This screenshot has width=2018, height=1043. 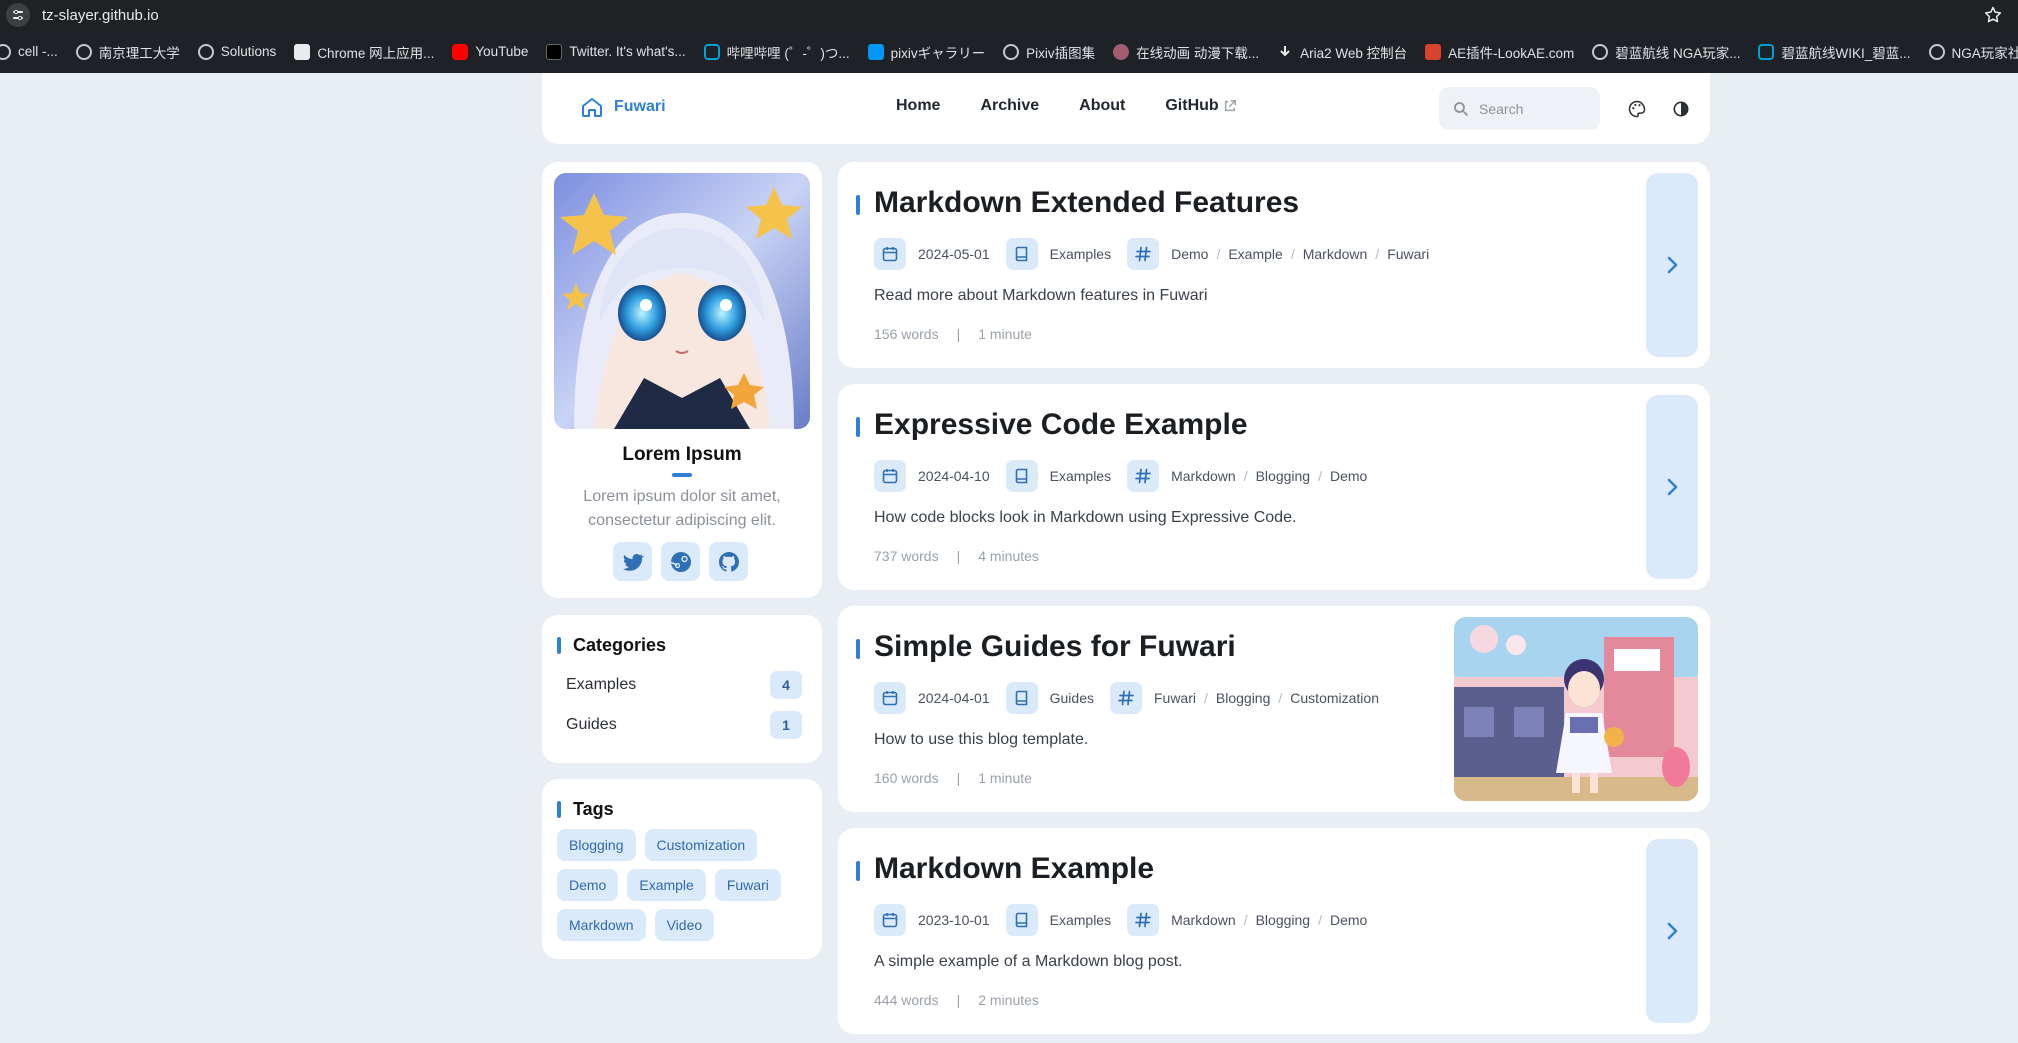 What do you see at coordinates (1200, 106) in the screenshot?
I see `nav-github: GitHub` at bounding box center [1200, 106].